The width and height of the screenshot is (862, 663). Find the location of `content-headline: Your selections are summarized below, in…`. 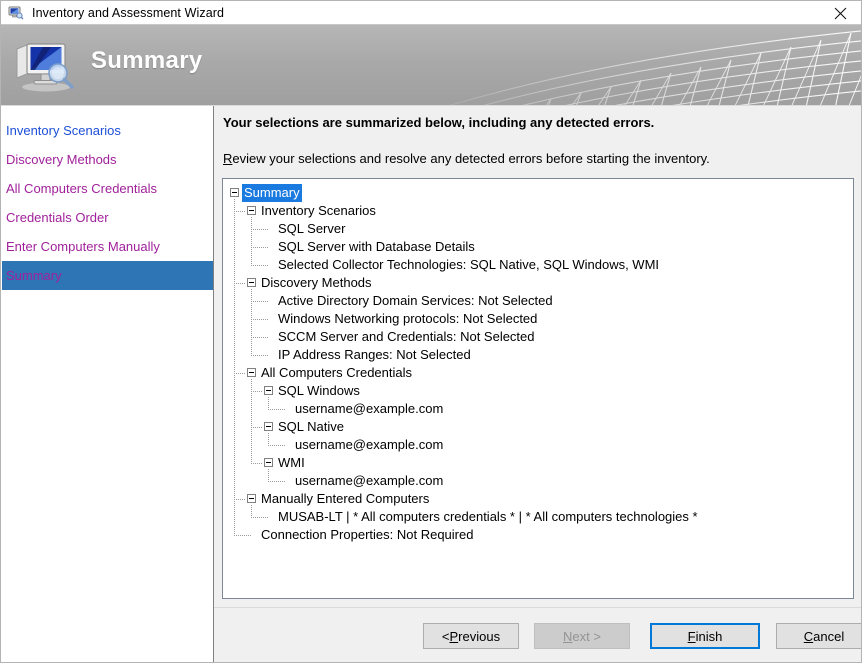

content-headline: Your selections are summarized below, in… is located at coordinates (439, 122).